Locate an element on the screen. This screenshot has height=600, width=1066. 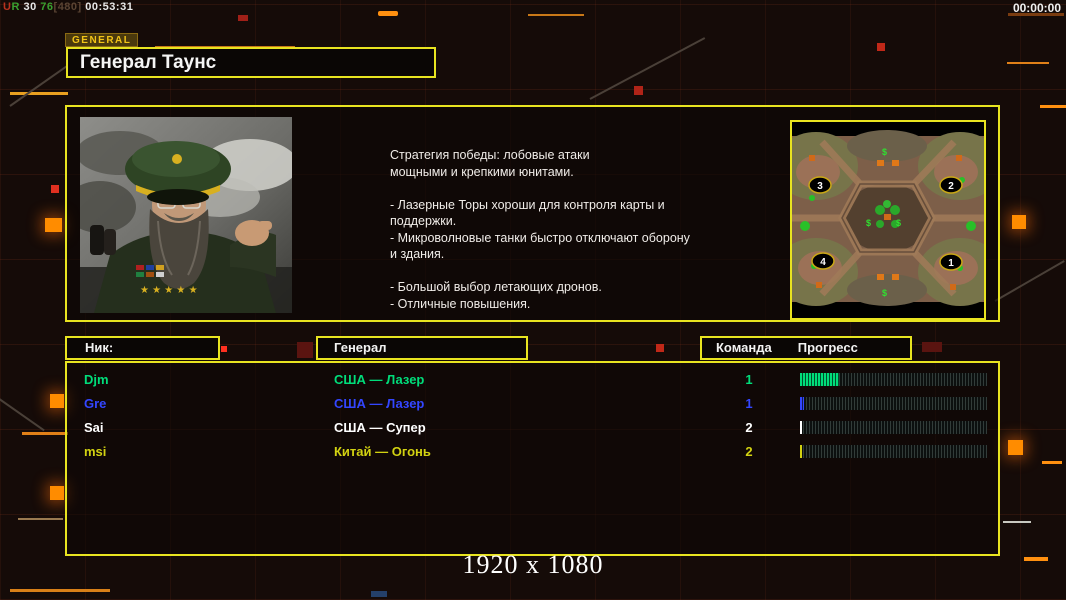
map-start-position: 1 is located at coordinates (951, 262).